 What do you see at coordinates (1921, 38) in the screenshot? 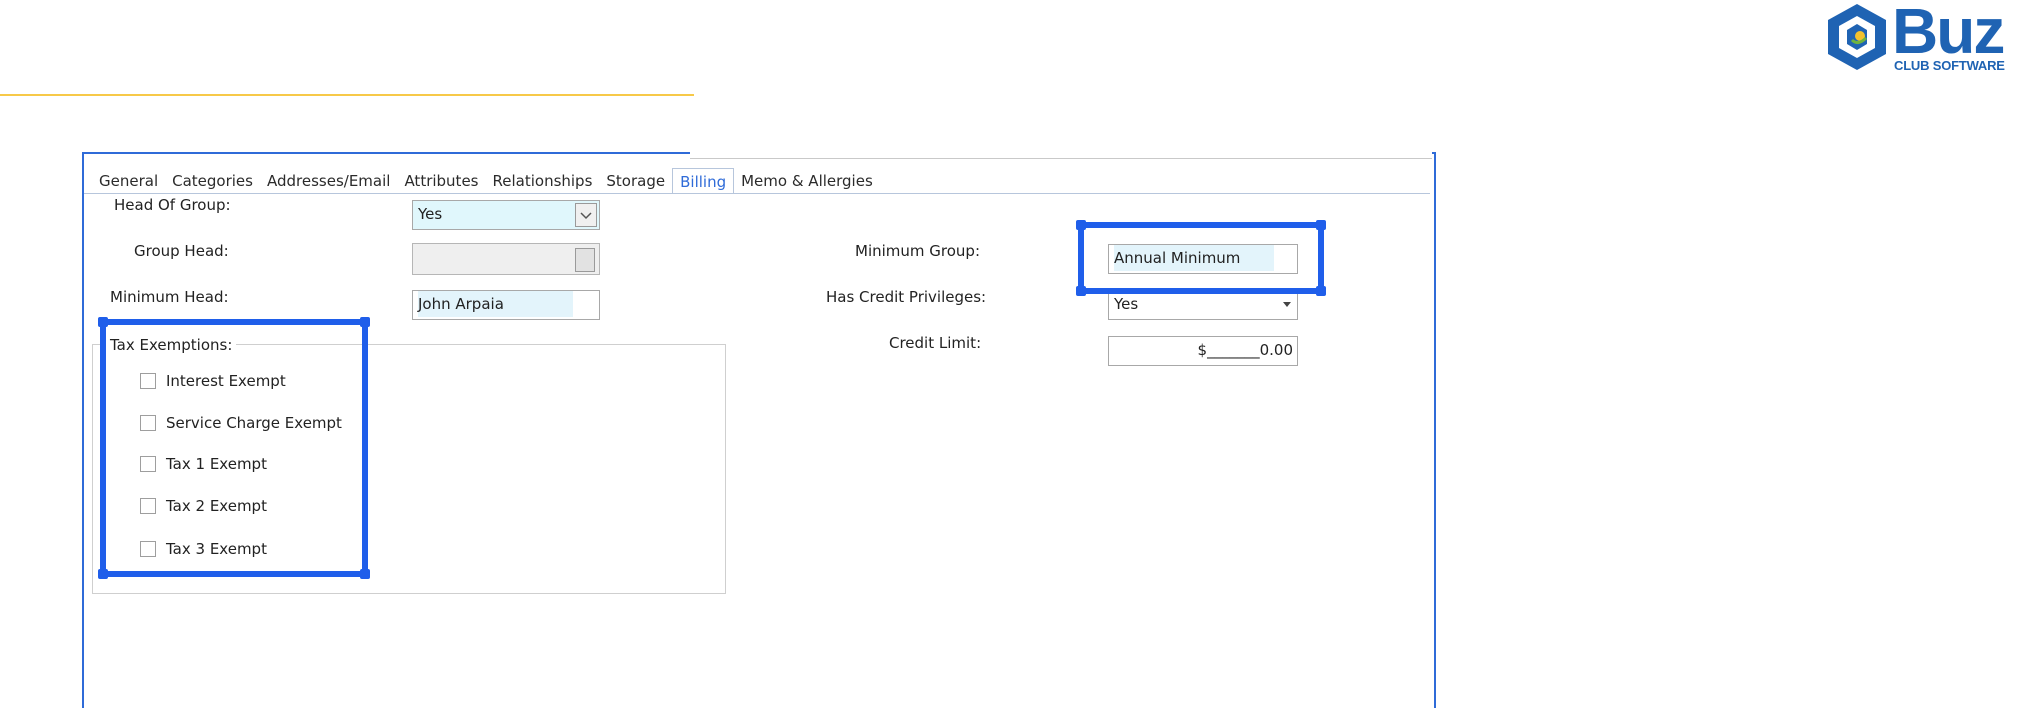
I see `buz-logo: Buz CLUB SOFTWARE` at bounding box center [1921, 38].